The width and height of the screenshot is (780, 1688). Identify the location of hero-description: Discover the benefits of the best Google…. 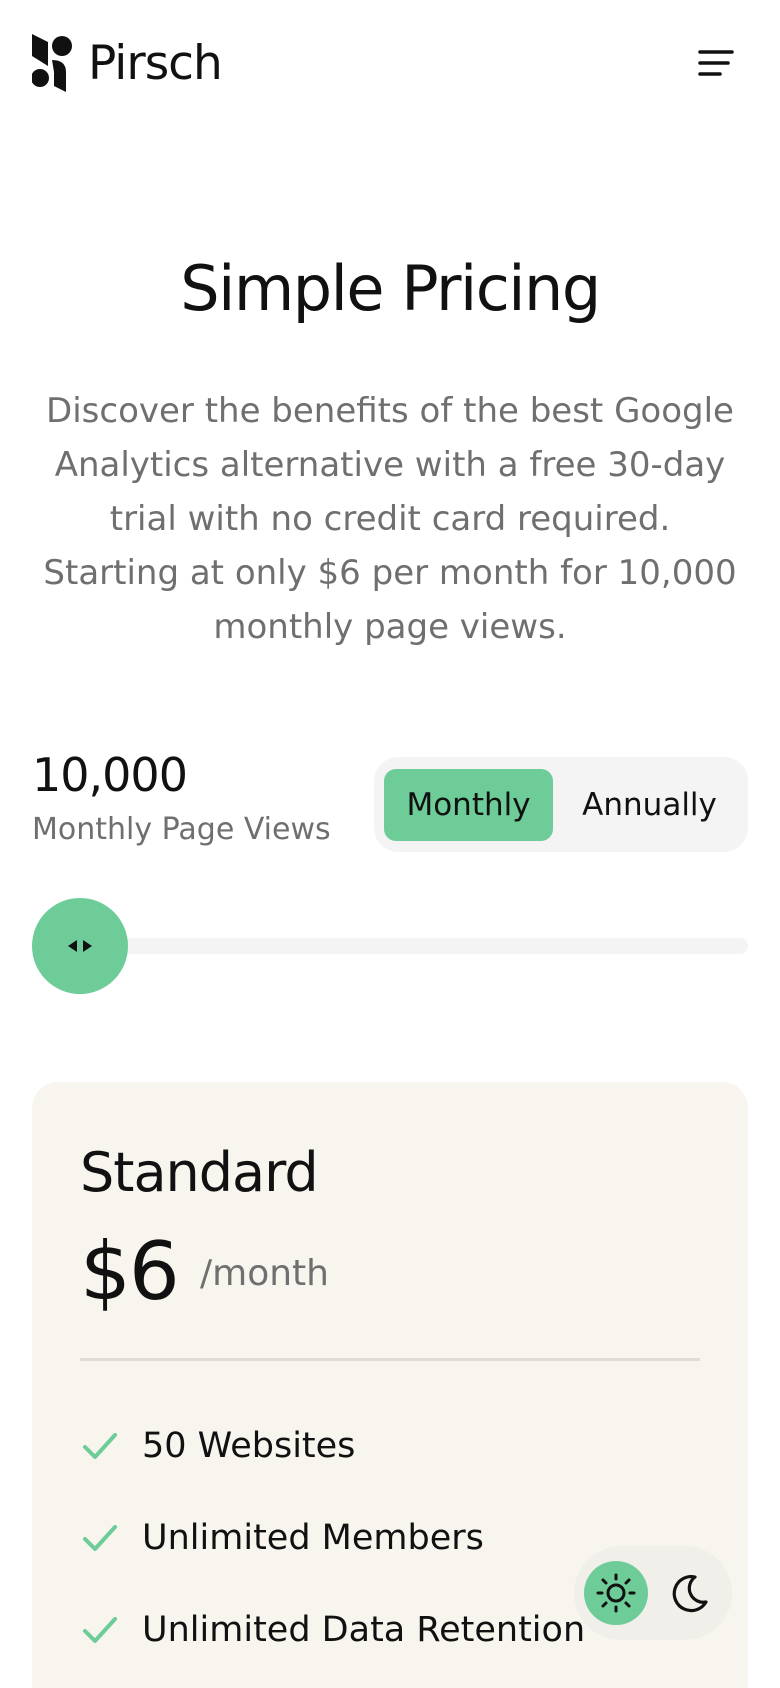
(390, 519).